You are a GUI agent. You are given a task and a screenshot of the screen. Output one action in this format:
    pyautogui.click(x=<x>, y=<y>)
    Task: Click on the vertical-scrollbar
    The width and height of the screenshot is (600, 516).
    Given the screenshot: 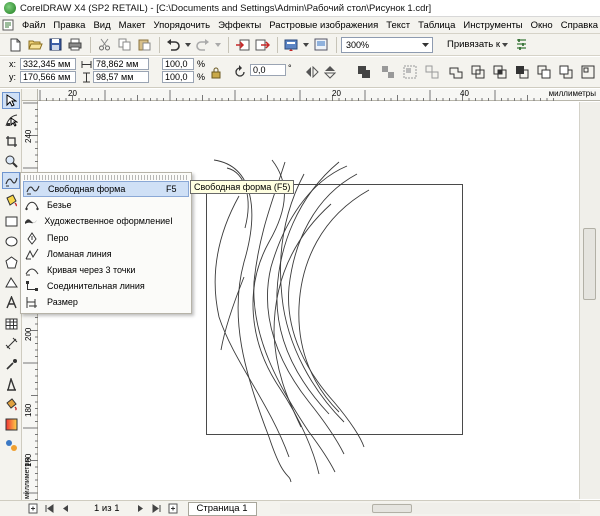 What is the action you would take?
    pyautogui.click(x=589, y=300)
    